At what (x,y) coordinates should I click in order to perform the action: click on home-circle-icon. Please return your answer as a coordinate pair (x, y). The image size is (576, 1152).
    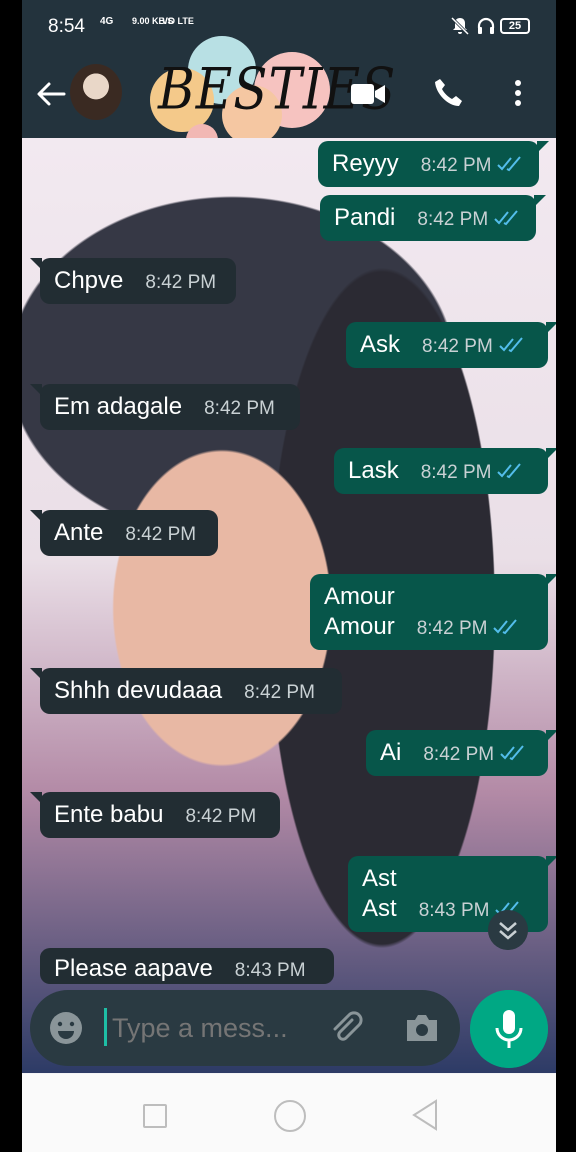
    Looking at the image, I should click on (290, 1116).